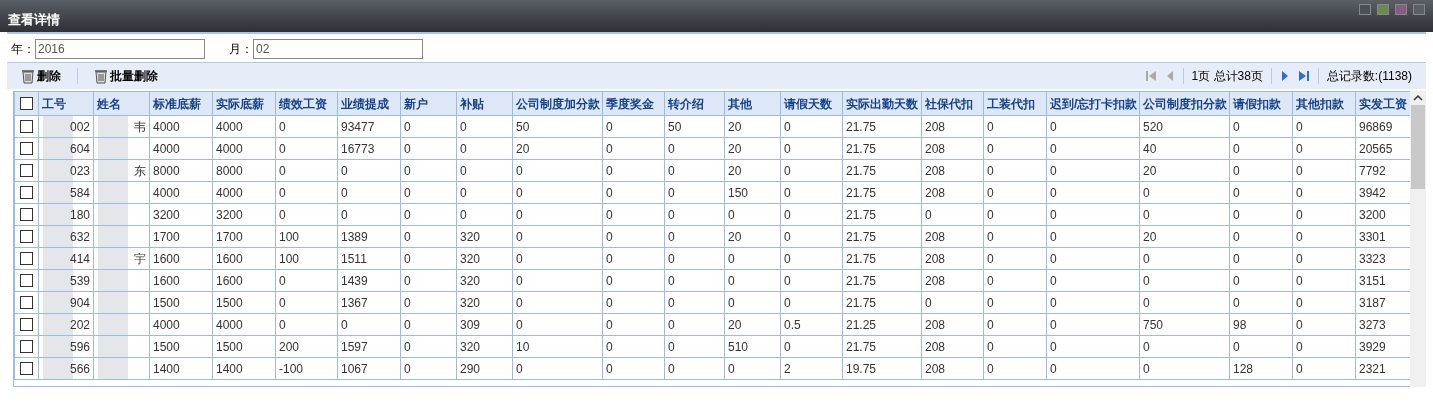 This screenshot has height=419, width=1433. What do you see at coordinates (66, 103) in the screenshot?
I see `column-header: 工号` at bounding box center [66, 103].